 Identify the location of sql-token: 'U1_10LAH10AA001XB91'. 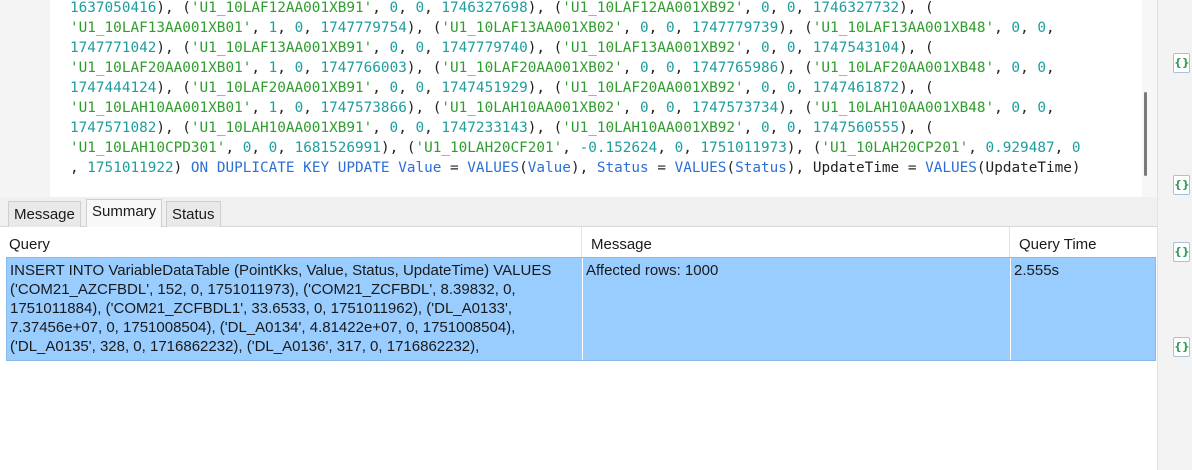
(281, 128).